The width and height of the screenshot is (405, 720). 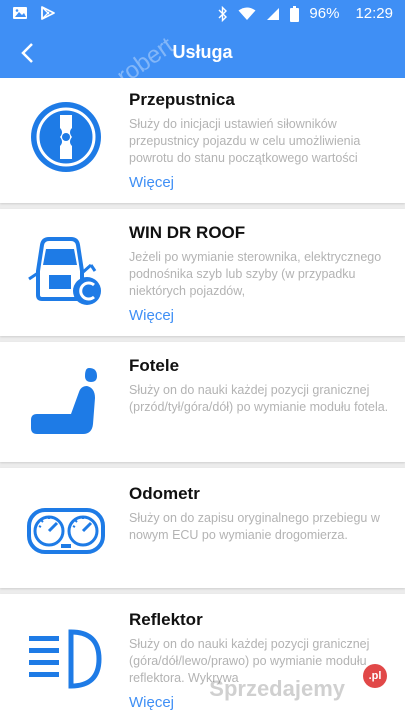 I want to click on signal-icon, so click(x=273, y=13).